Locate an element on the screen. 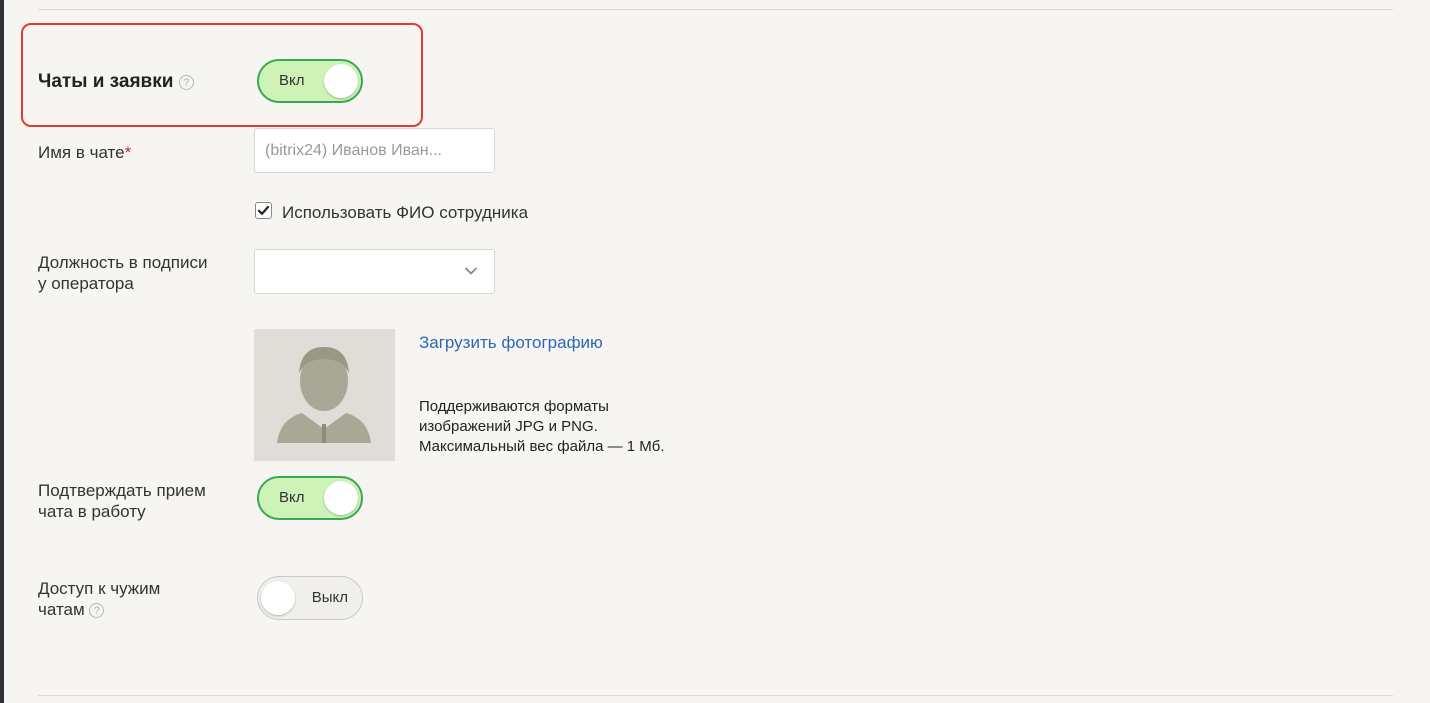 This screenshot has width=1430, height=703. chat-name-label: Имя в чате* is located at coordinates (84, 152).